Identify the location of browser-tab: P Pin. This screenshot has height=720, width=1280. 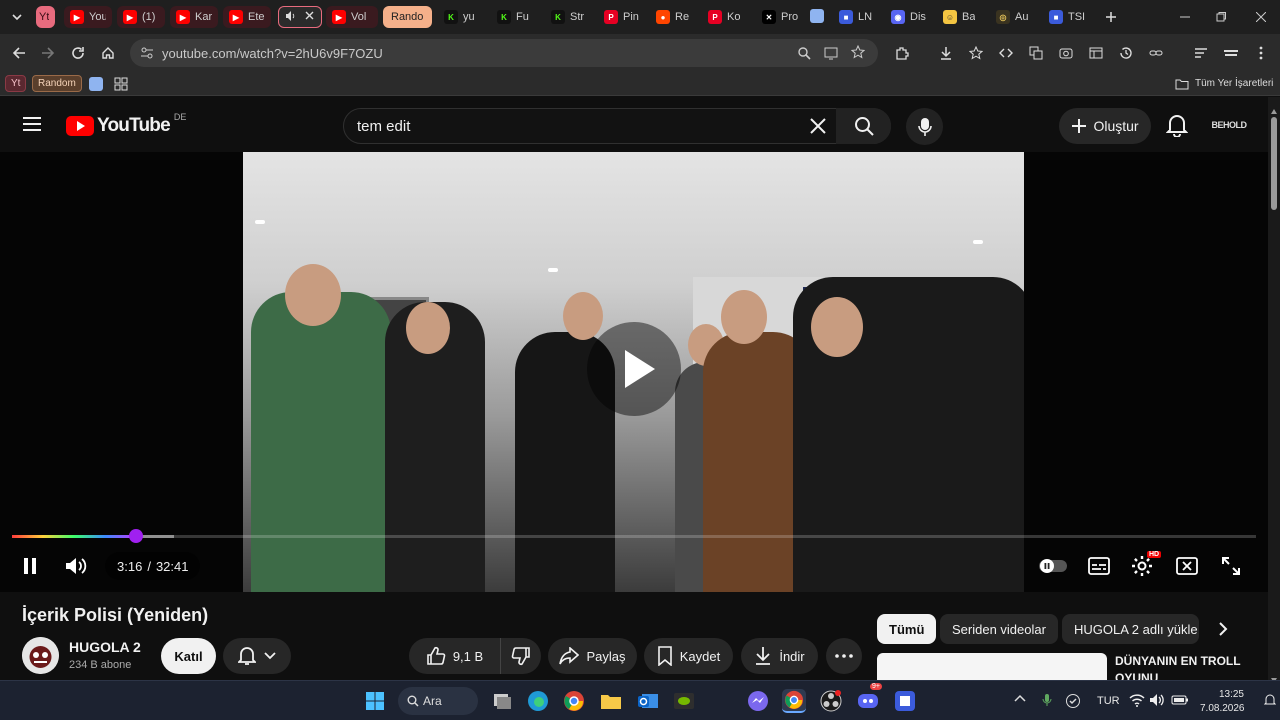
(622, 17).